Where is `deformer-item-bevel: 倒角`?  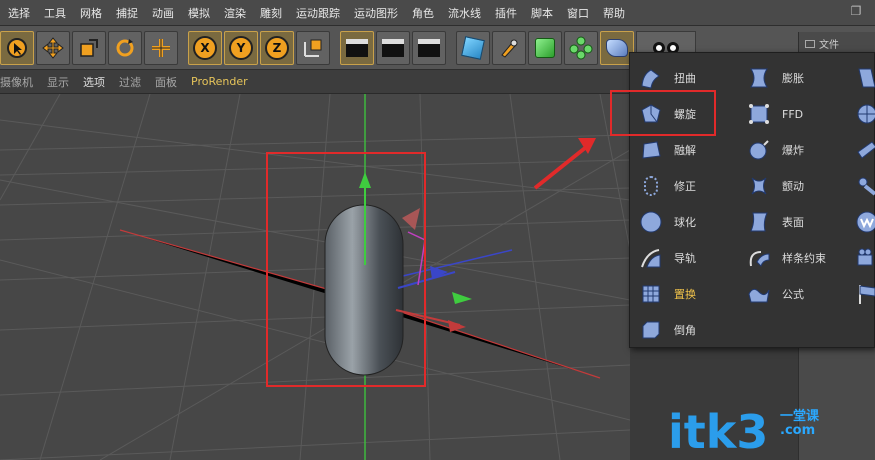
deformer-item-bevel: 倒角 is located at coordinates (666, 330).